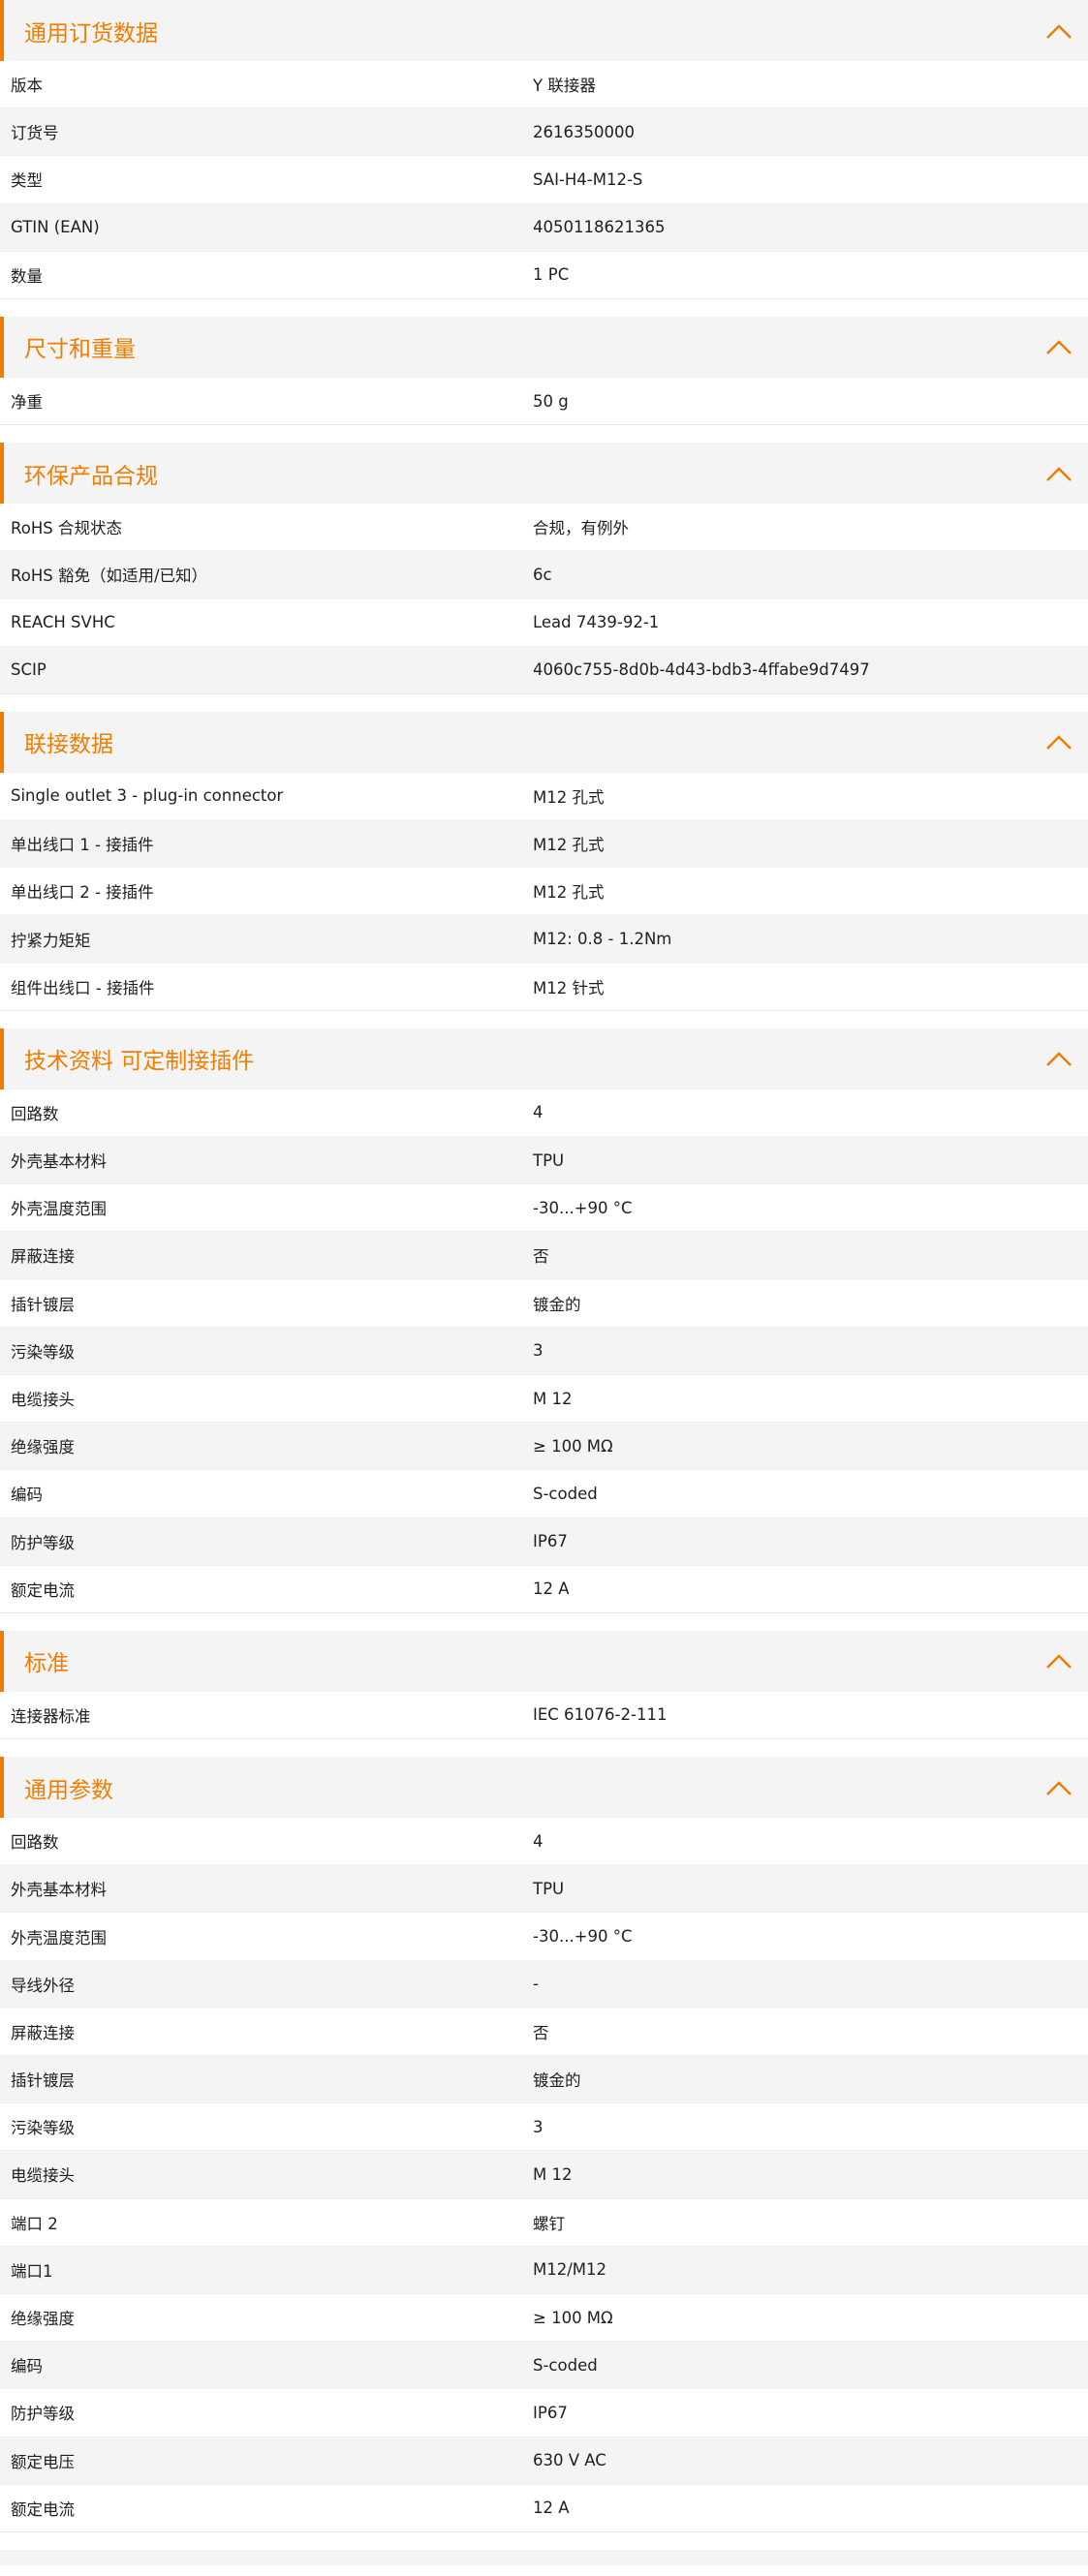 This screenshot has height=2576, width=1088. I want to click on section-header: 技术资料 可定制接插件, so click(544, 1058).